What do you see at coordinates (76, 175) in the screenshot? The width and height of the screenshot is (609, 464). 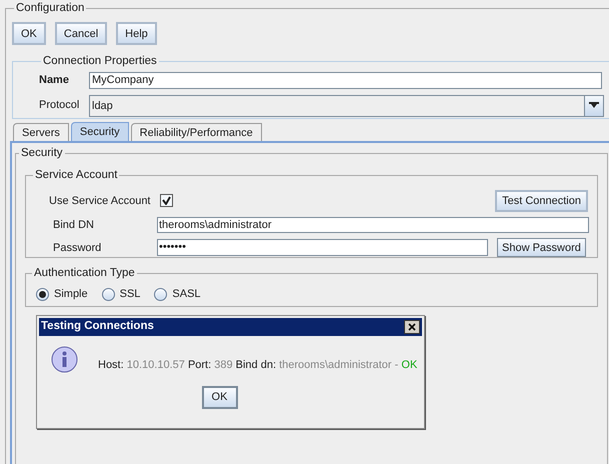 I see `group-title: Service Account` at bounding box center [76, 175].